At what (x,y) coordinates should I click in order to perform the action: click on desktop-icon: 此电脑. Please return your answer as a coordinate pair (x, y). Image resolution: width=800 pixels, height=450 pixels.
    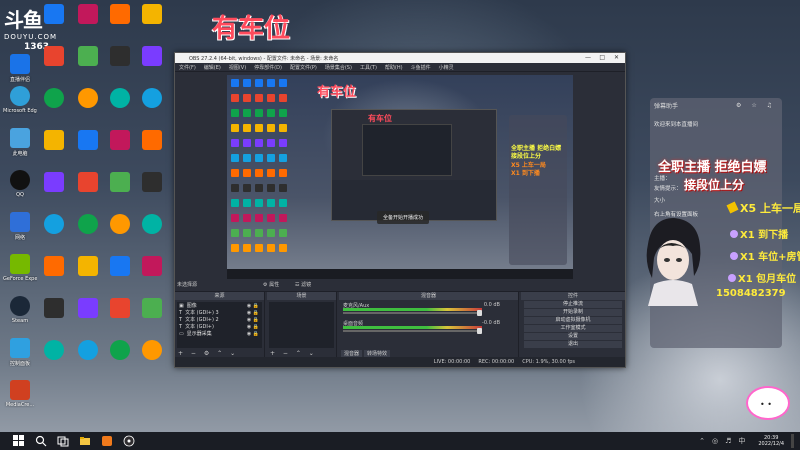
    Looking at the image, I should click on (20, 145).